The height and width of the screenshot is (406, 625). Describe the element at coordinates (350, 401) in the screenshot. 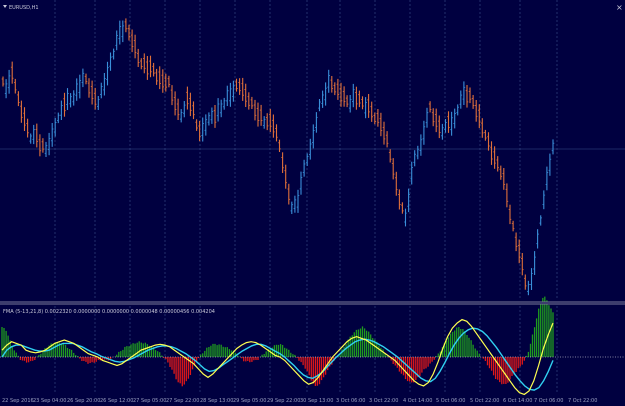

I see `time-axis-label: 3 Oct 06:00` at that location.